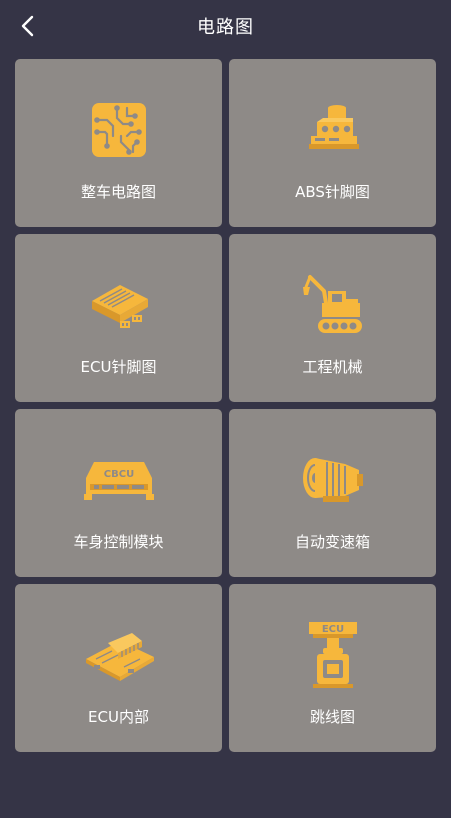 This screenshot has height=818, width=451. What do you see at coordinates (118, 717) in the screenshot?
I see `card-label: ECU内部` at bounding box center [118, 717].